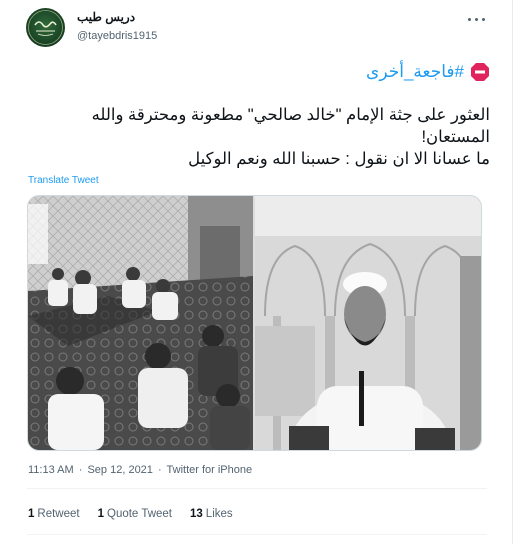  I want to click on hashtag-link: #فاجعة_أخرى, so click(415, 72).